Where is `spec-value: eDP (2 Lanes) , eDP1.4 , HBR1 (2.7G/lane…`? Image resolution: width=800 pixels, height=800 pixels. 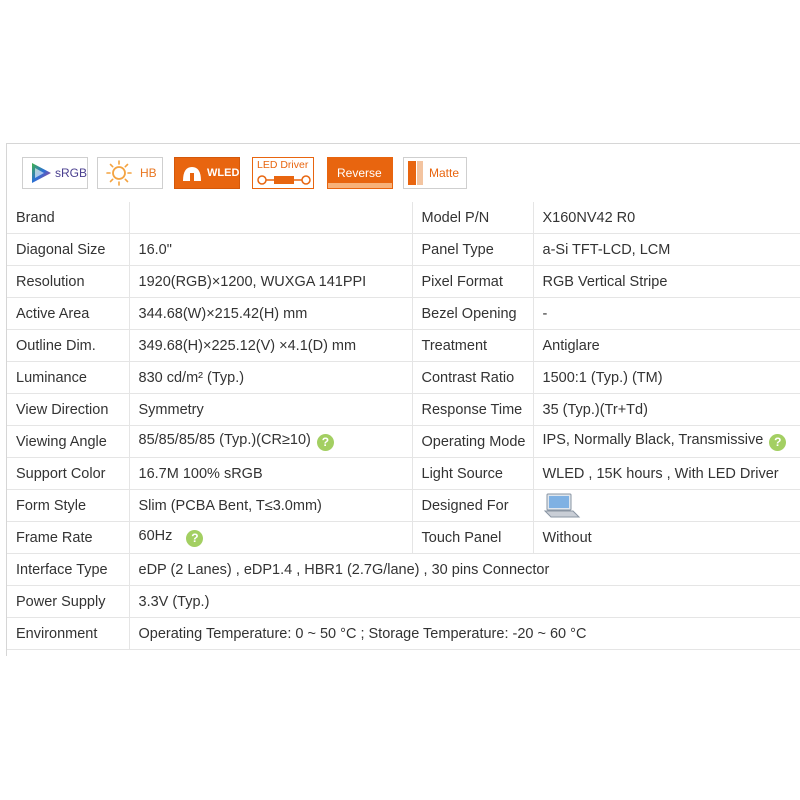 spec-value: eDP (2 Lanes) , eDP1.4 , HBR1 (2.7G/lane… is located at coordinates (464, 569).